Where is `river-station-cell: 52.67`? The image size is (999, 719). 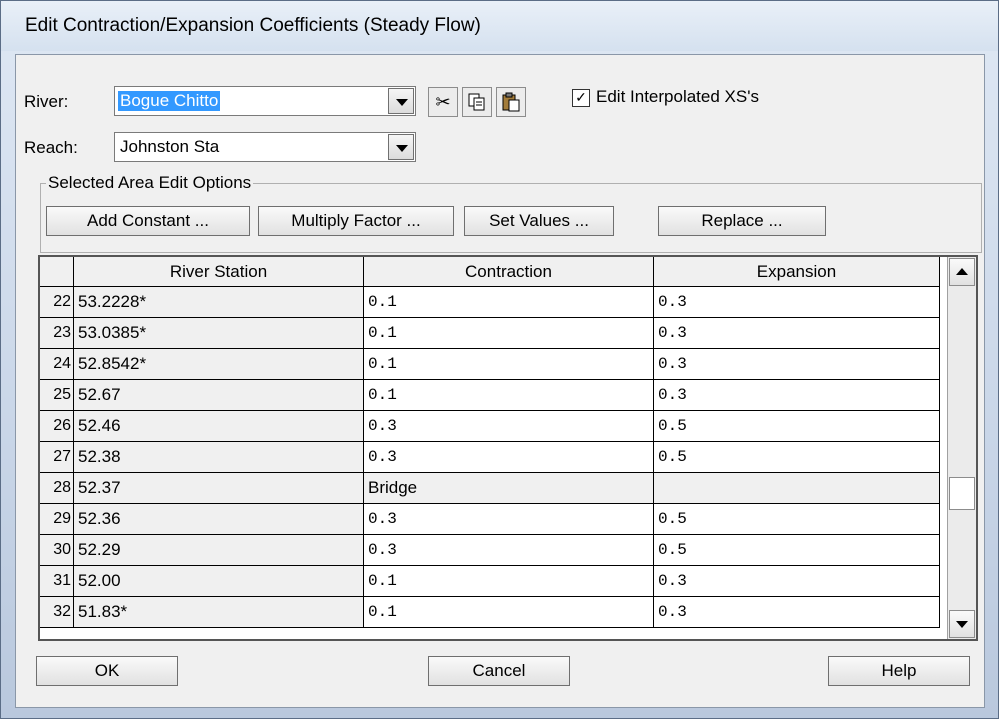
river-station-cell: 52.67 is located at coordinates (219, 395).